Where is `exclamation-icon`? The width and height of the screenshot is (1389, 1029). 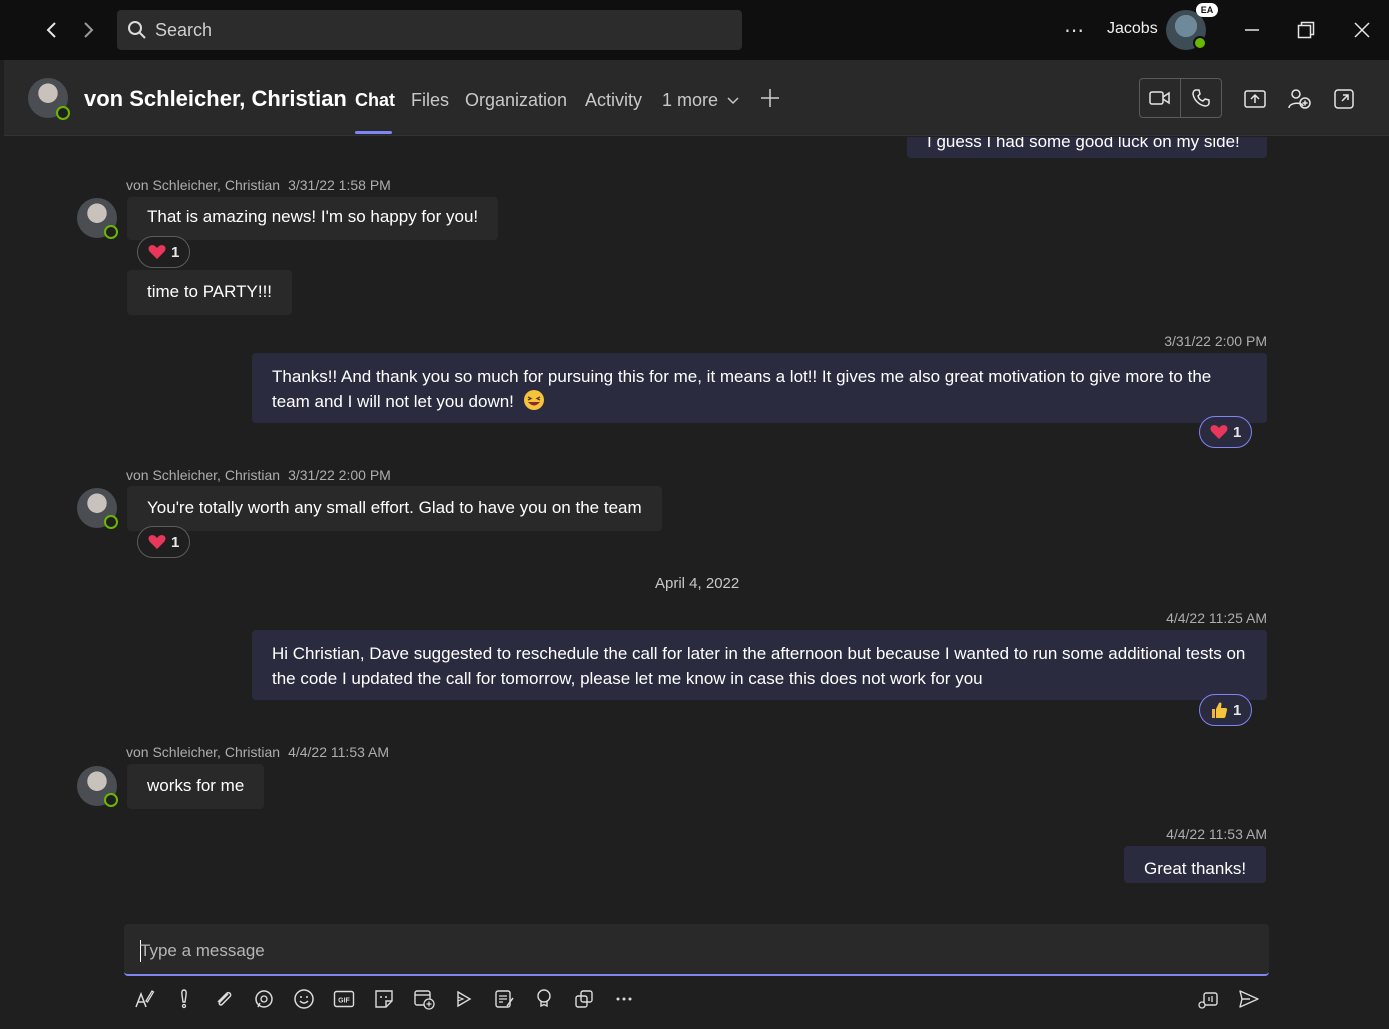 exclamation-icon is located at coordinates (184, 999).